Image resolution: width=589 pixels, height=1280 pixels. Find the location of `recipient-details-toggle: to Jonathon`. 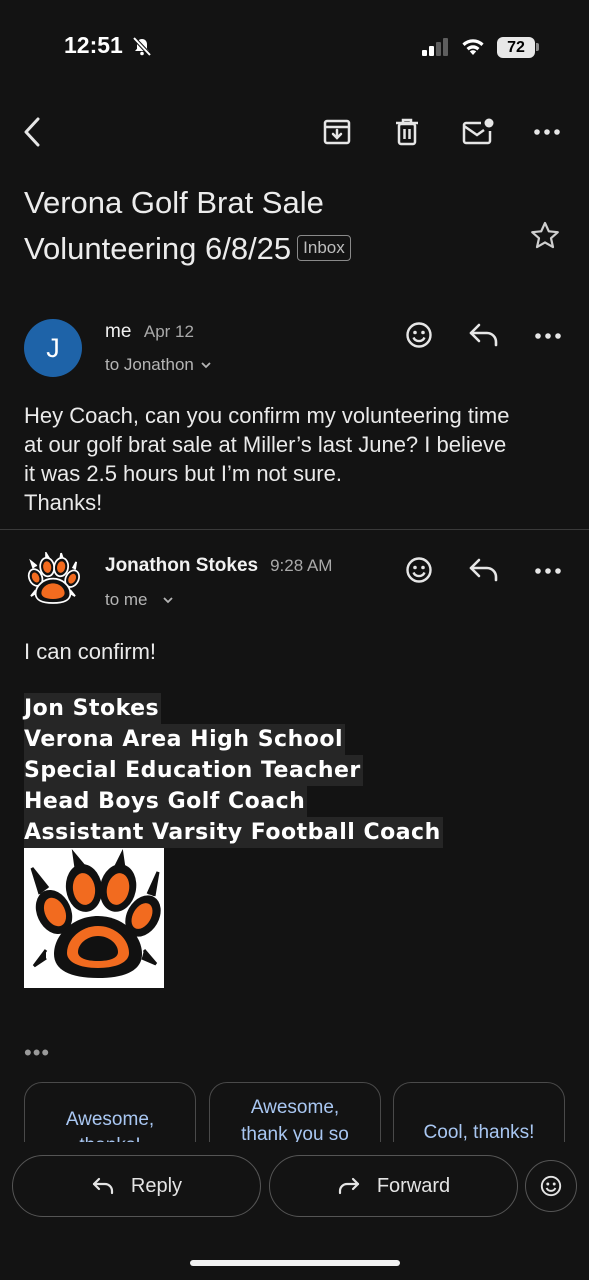

recipient-details-toggle: to Jonathon is located at coordinates (158, 365).